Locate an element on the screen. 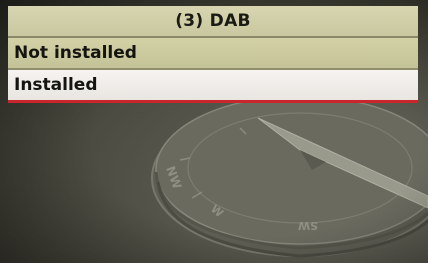 The width and height of the screenshot is (428, 263). page-title: (3) DAB is located at coordinates (213, 21).